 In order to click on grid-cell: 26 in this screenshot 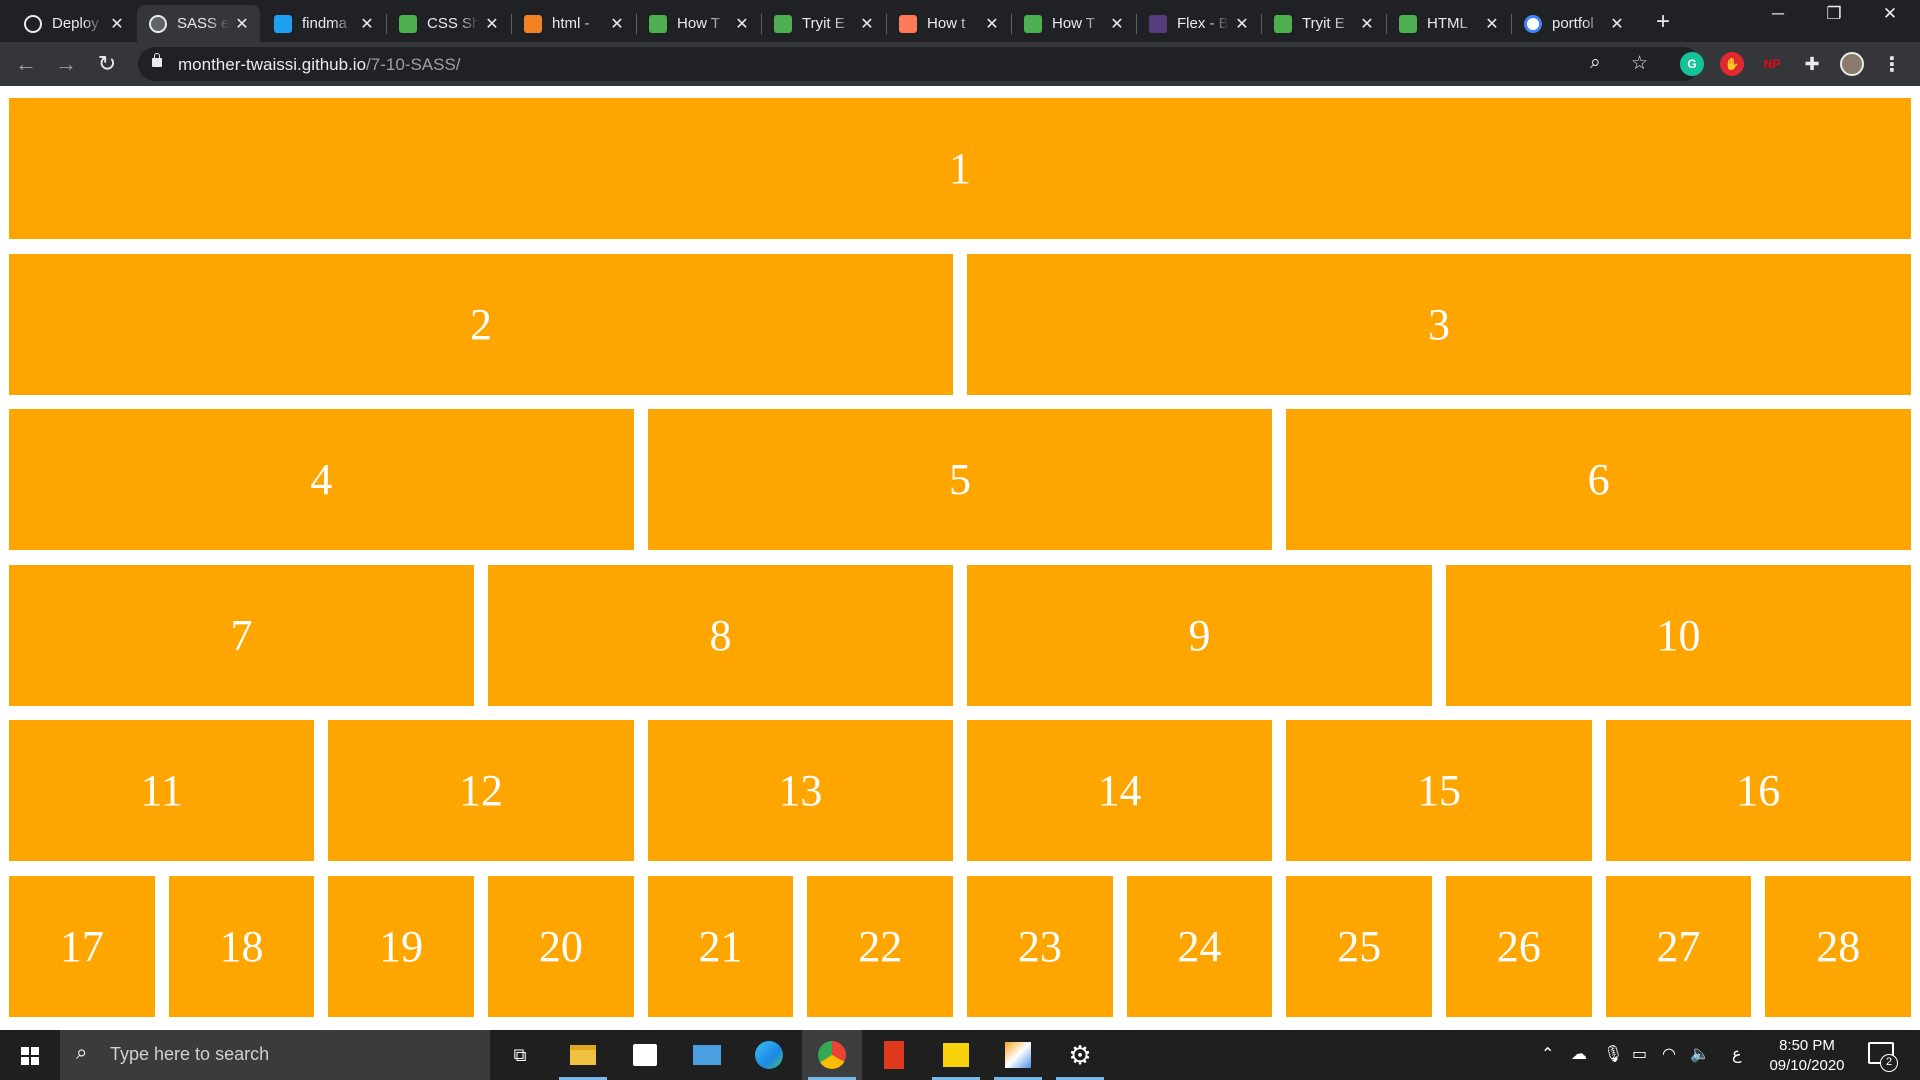, I will do `click(1519, 946)`.